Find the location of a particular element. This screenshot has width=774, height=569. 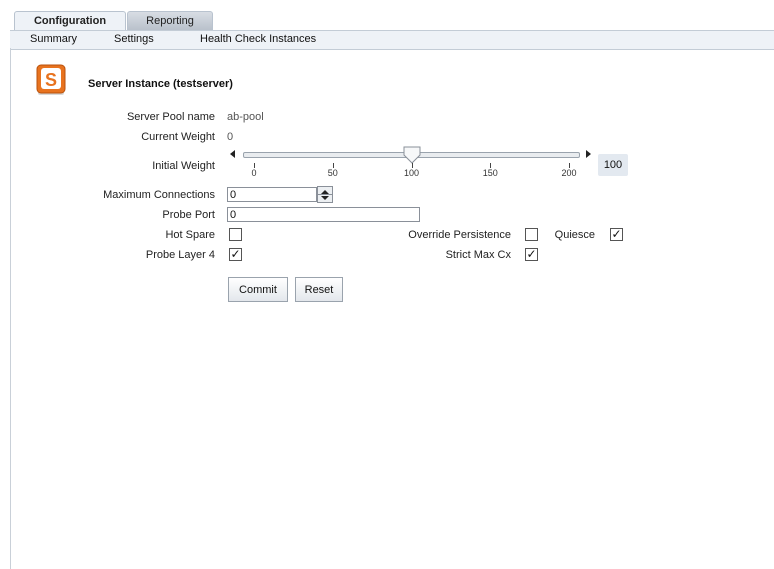

probe-layer4-checkbox: ✓ is located at coordinates (235, 254).